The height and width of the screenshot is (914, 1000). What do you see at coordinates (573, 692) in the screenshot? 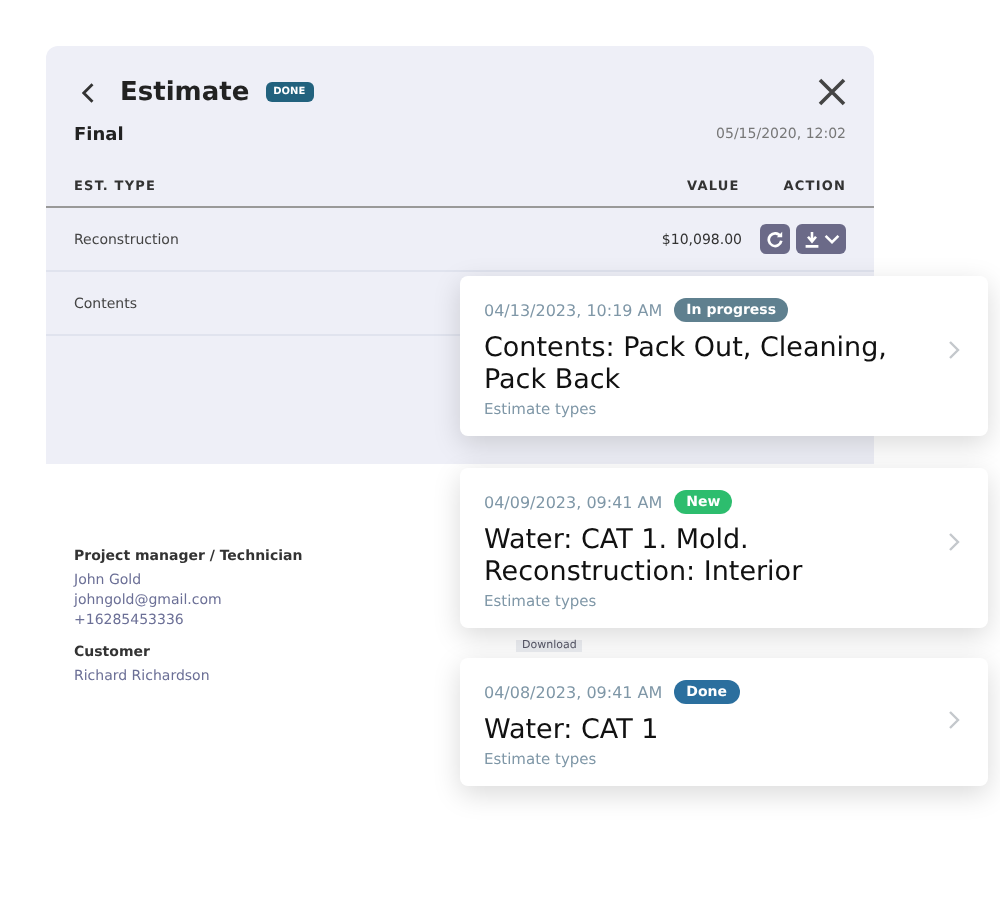
I see `card-date: 04/08/2023, 09:41 AM` at bounding box center [573, 692].